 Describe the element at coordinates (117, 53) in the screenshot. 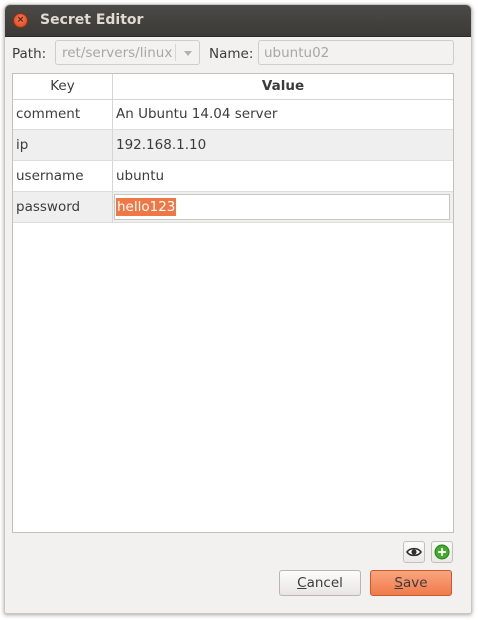

I see `path-value: ret/servers/linux` at that location.